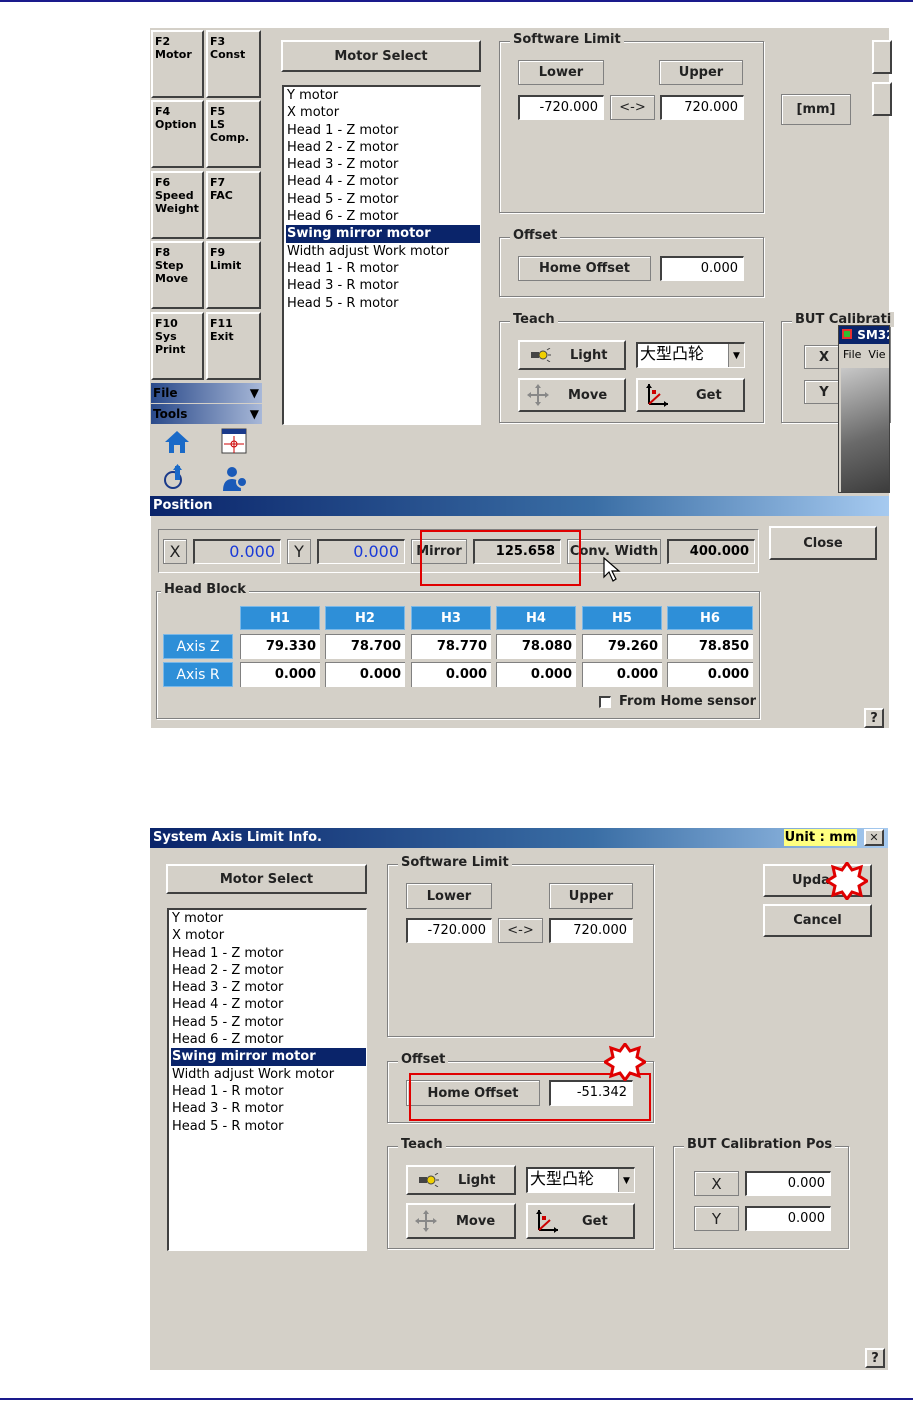  Describe the element at coordinates (612, 569) in the screenshot. I see `mouse-cursor-icon` at that location.